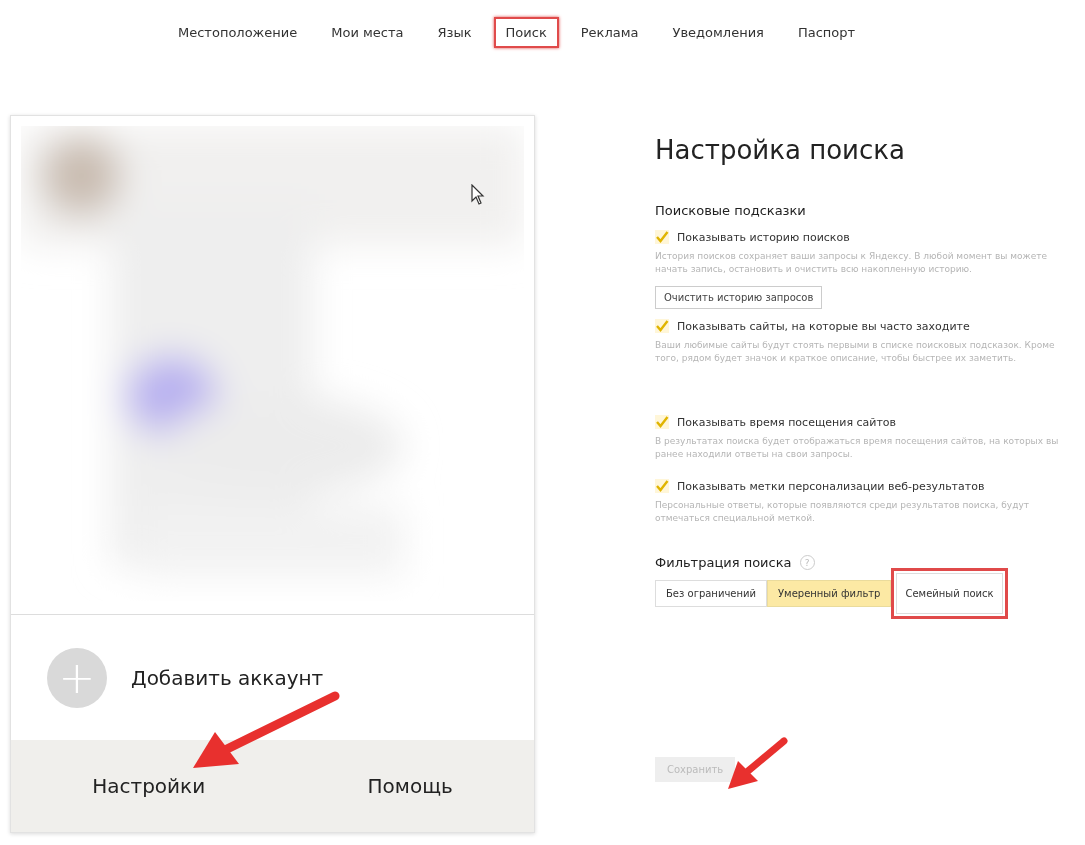  What do you see at coordinates (367, 32) in the screenshot?
I see `nav-tab: Мои места` at bounding box center [367, 32].